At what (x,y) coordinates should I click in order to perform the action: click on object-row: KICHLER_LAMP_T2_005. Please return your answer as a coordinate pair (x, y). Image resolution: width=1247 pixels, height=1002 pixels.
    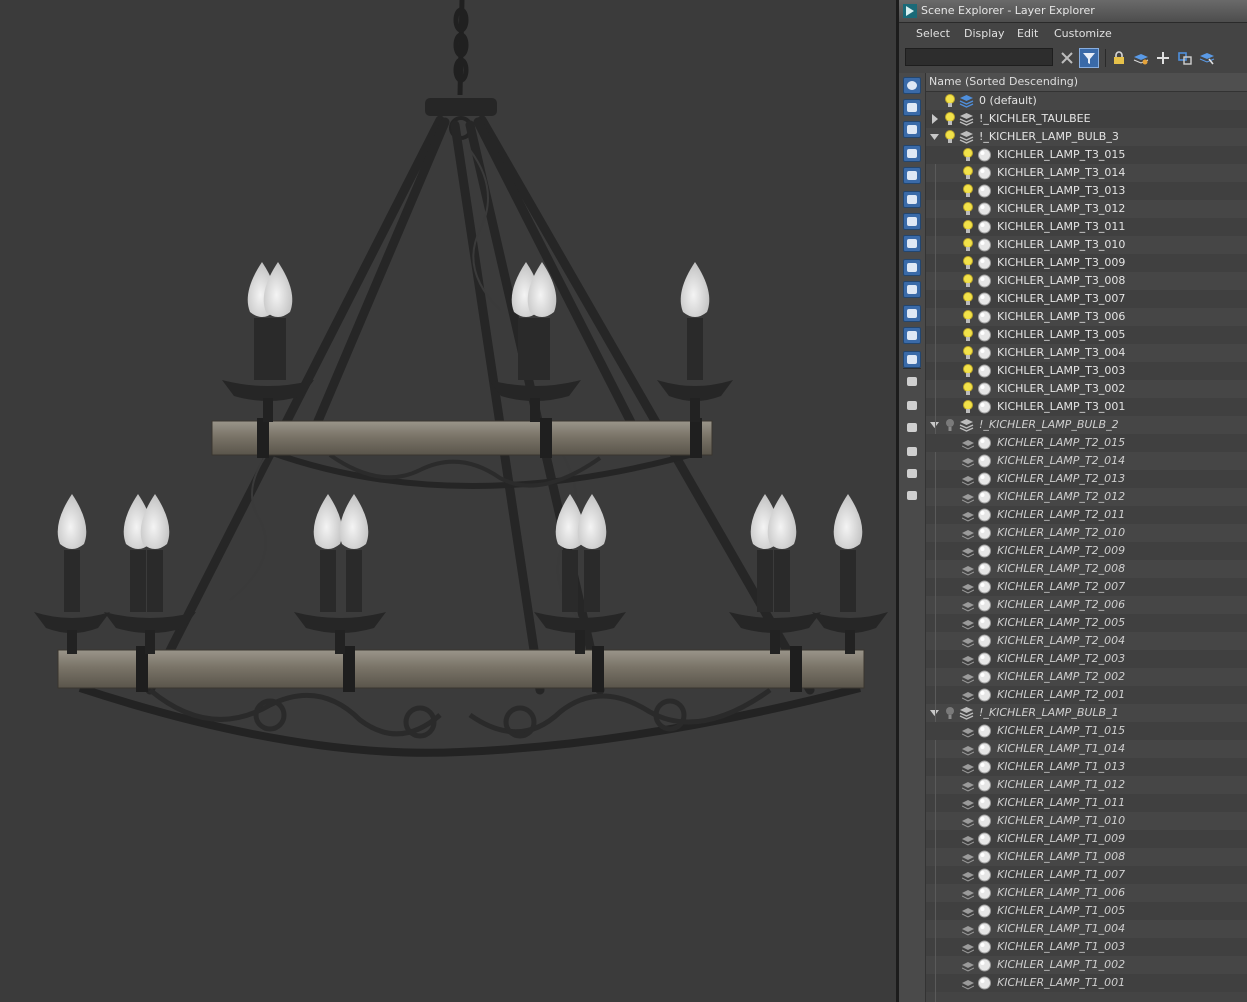
    Looking at the image, I should click on (1086, 623).